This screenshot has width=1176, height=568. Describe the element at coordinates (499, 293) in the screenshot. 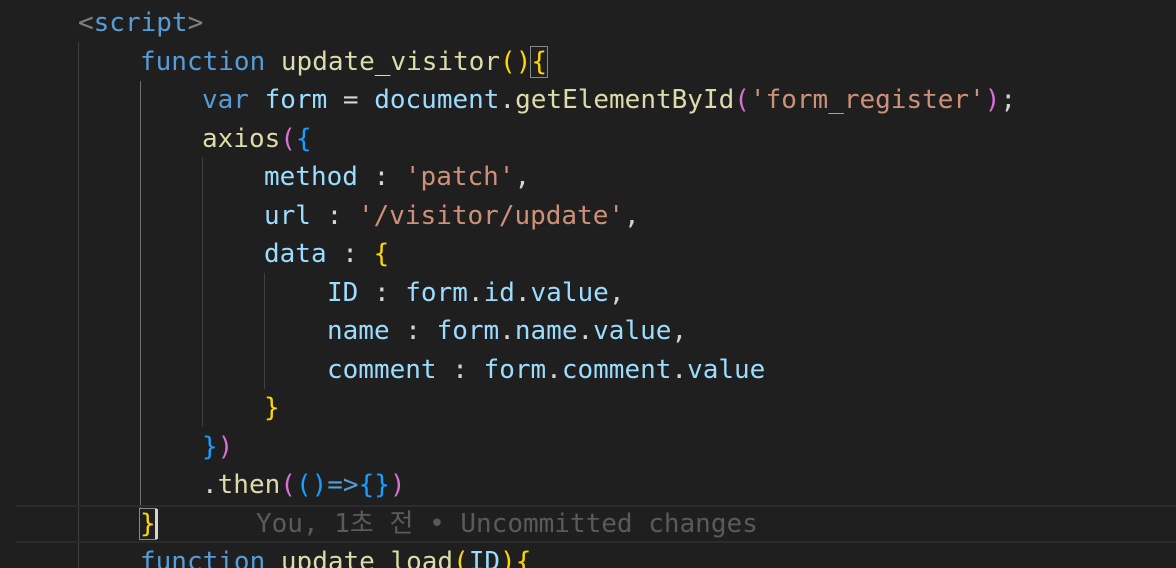

I see `token: id` at that location.